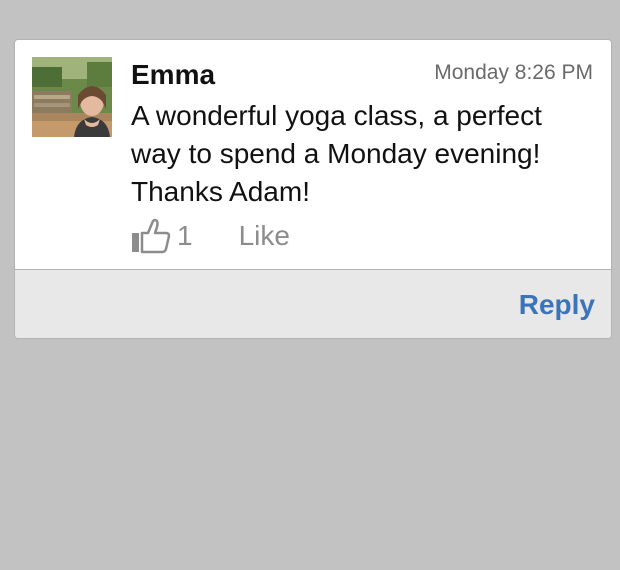  What do you see at coordinates (557, 305) in the screenshot?
I see `reply-button: Reply` at bounding box center [557, 305].